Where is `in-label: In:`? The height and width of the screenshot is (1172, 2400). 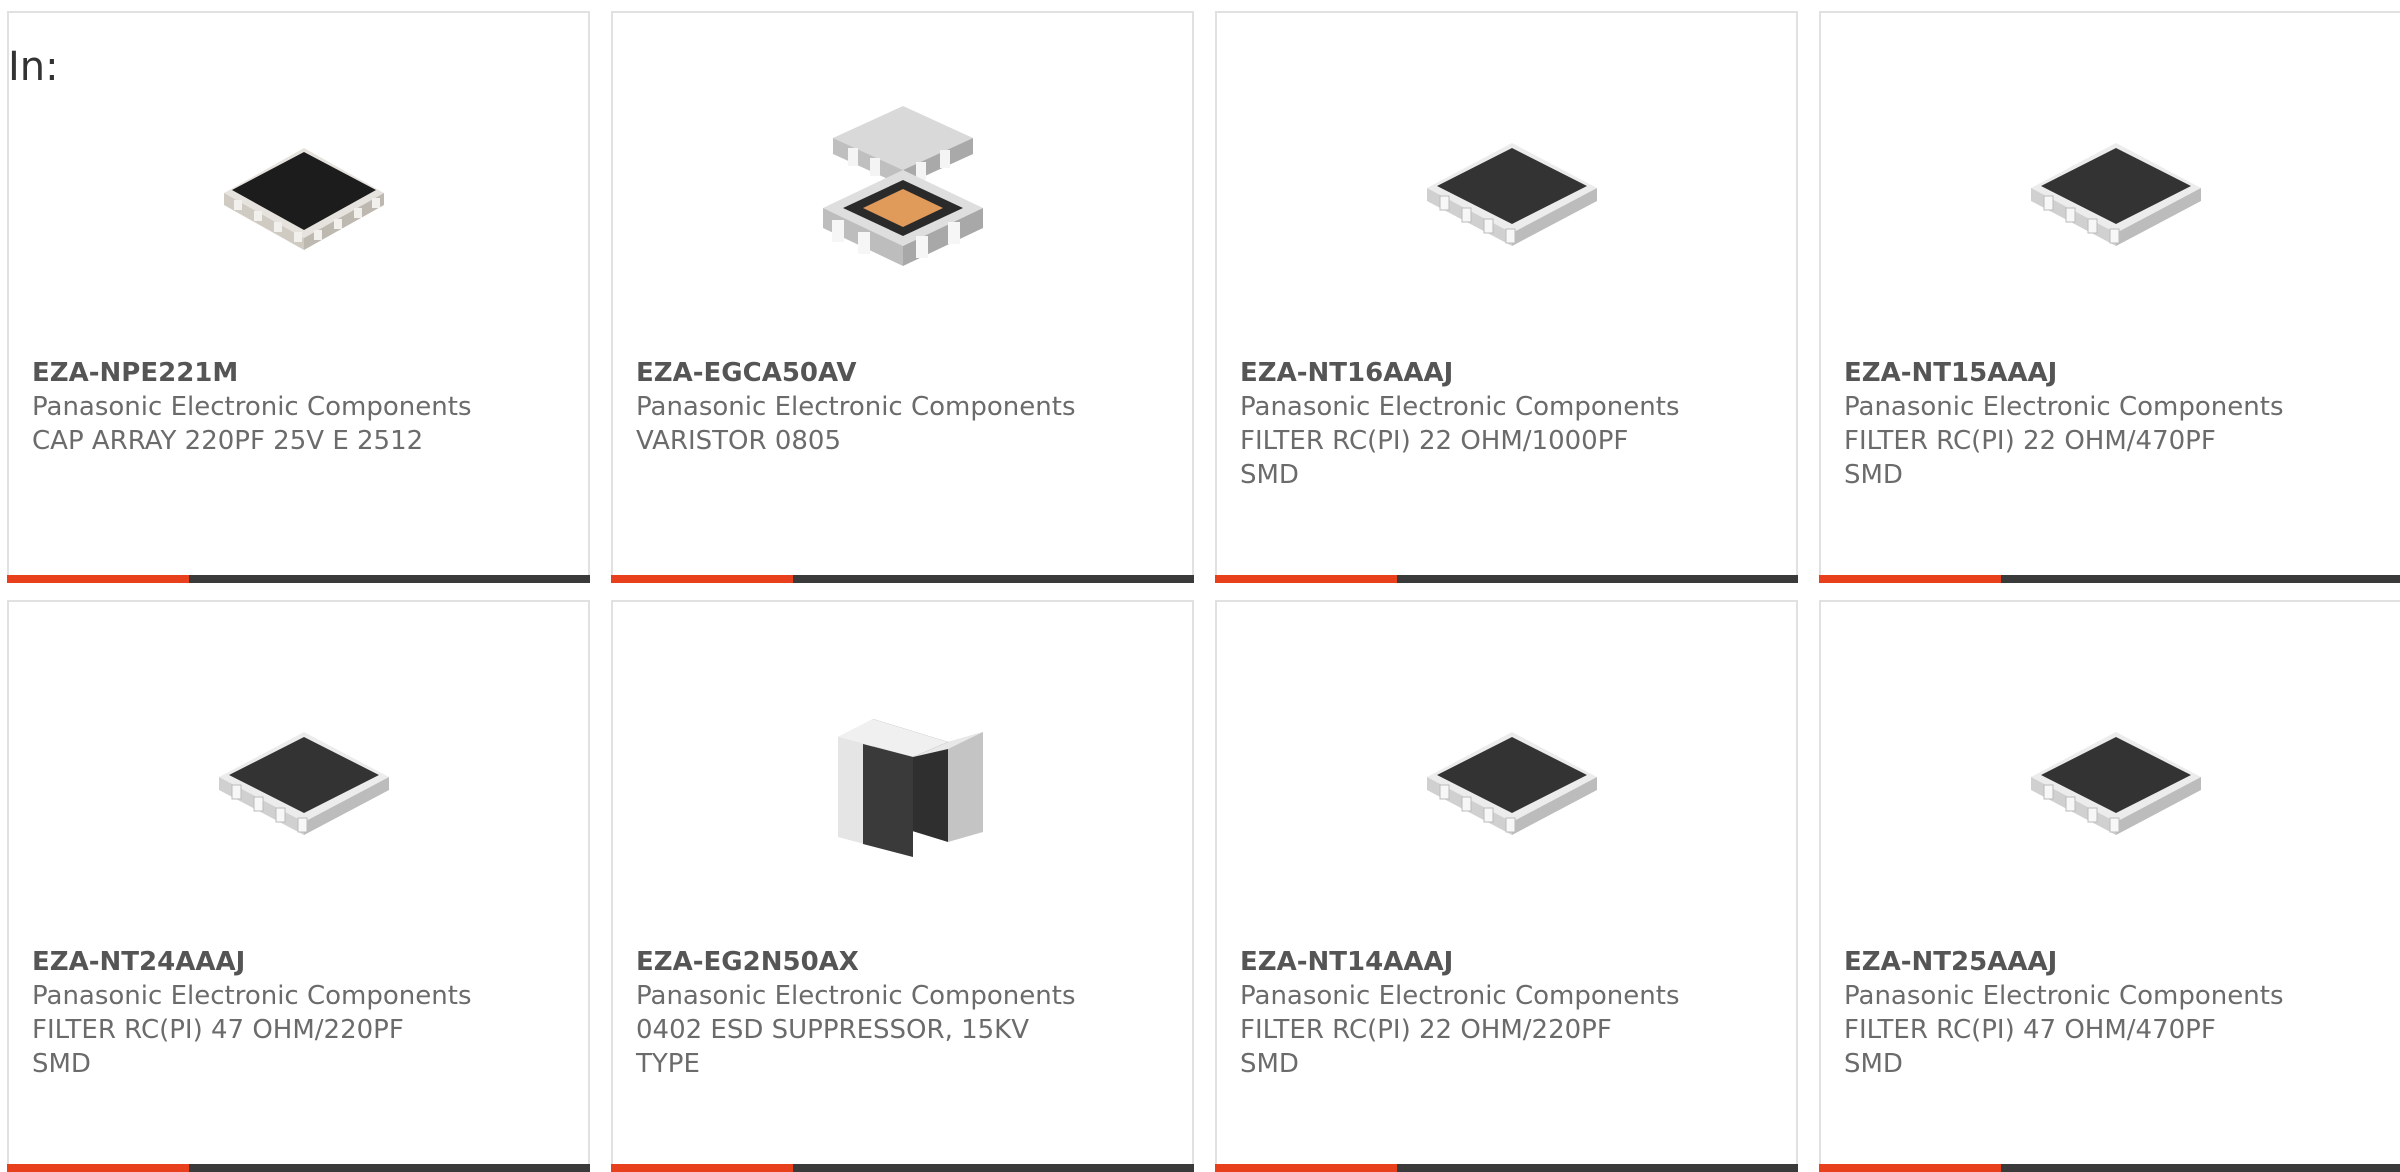 in-label: In: is located at coordinates (33, 67).